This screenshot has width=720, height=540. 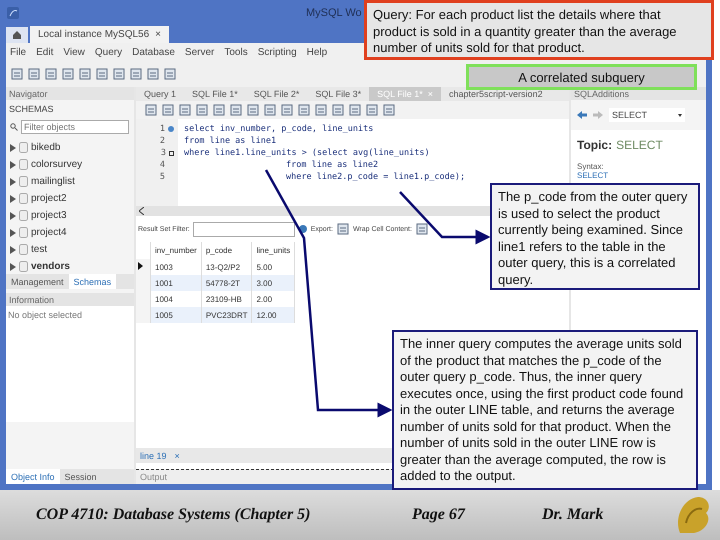 What do you see at coordinates (176, 250) in the screenshot?
I see `column-header: inv_number` at bounding box center [176, 250].